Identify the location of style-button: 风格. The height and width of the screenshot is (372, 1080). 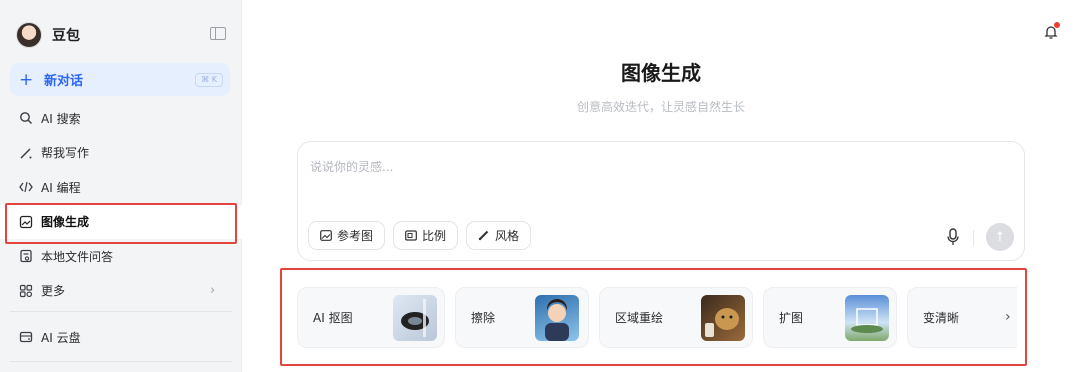
(499, 235).